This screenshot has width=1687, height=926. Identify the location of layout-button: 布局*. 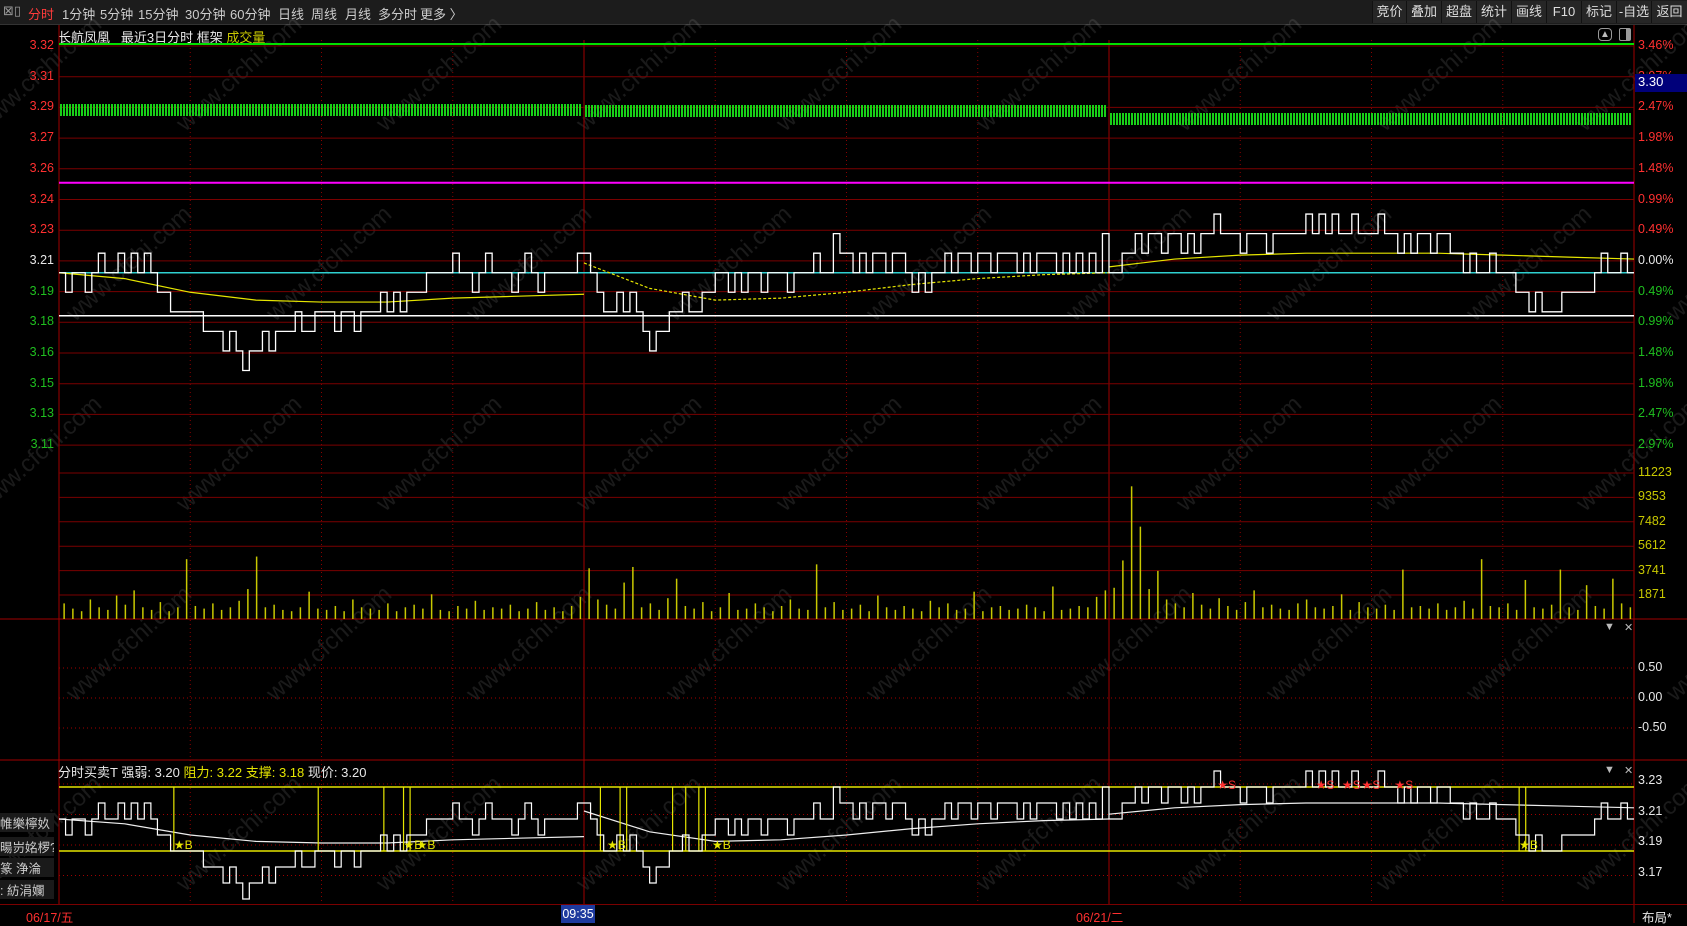
(1657, 916).